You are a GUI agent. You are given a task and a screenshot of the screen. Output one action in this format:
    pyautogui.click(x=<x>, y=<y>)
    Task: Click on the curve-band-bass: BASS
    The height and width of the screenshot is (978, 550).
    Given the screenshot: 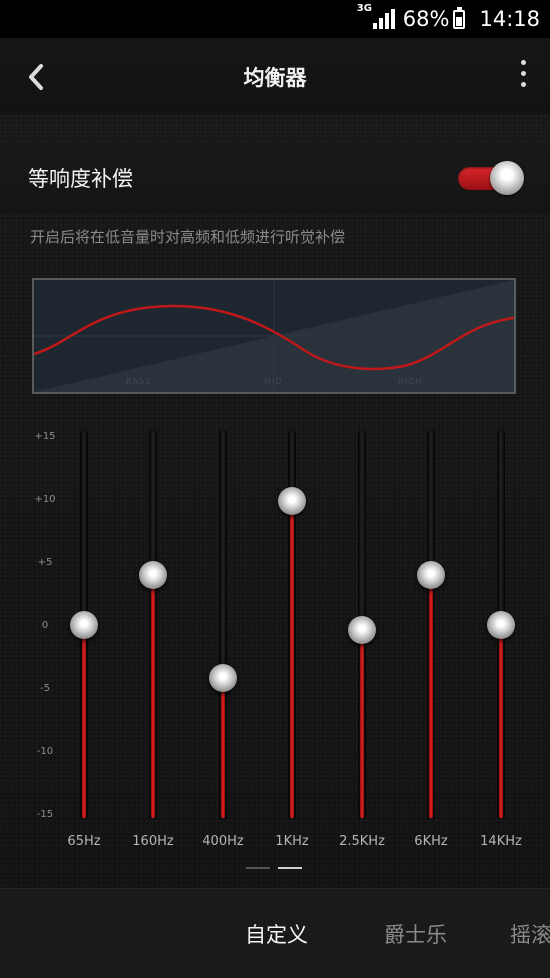 What is the action you would take?
    pyautogui.click(x=139, y=381)
    